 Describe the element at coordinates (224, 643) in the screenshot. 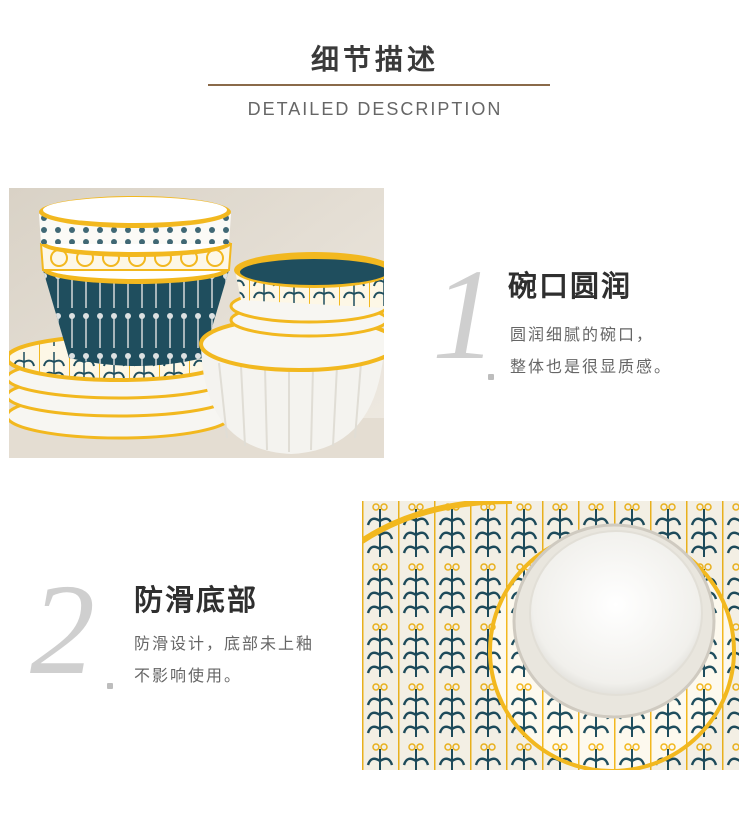

I see `feature-desc-2-line1: 防滑设计，底部未上釉` at that location.